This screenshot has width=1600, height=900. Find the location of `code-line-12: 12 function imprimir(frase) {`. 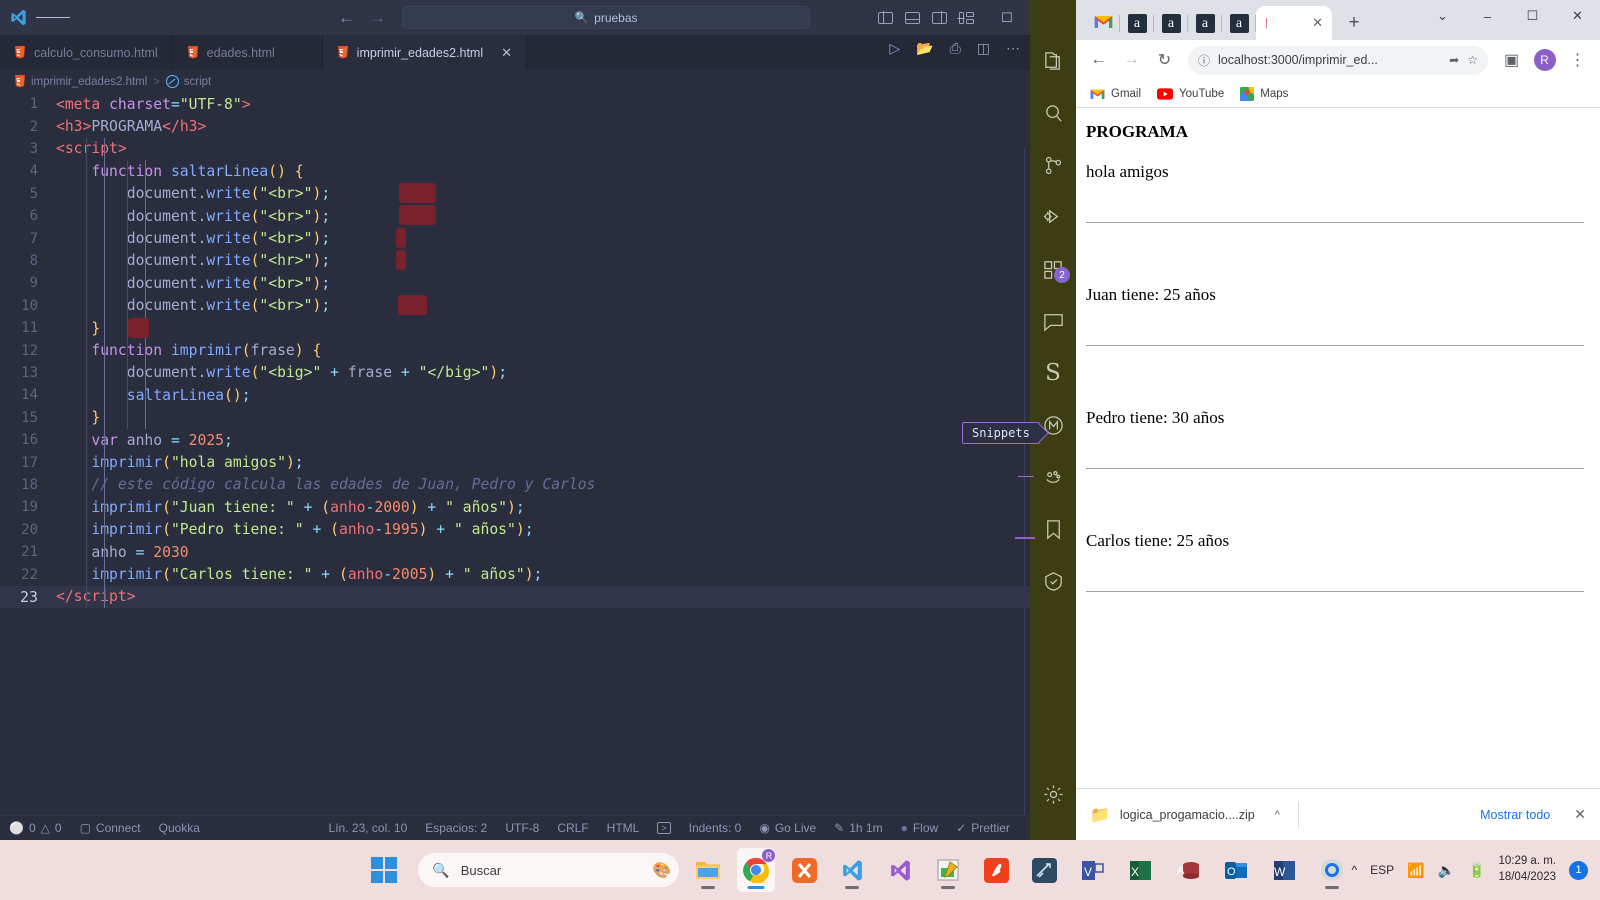

code-line-12: 12 function imprimir(frase) { is located at coordinates (538, 350).